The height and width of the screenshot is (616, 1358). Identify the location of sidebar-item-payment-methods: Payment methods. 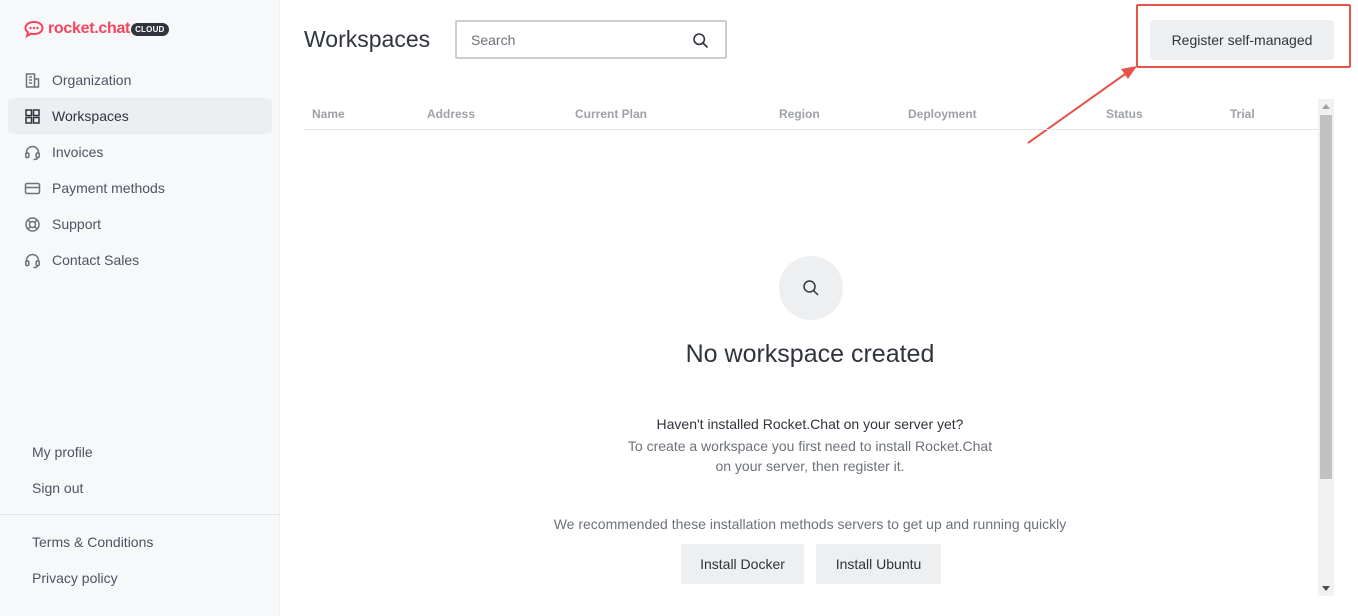
(140, 188).